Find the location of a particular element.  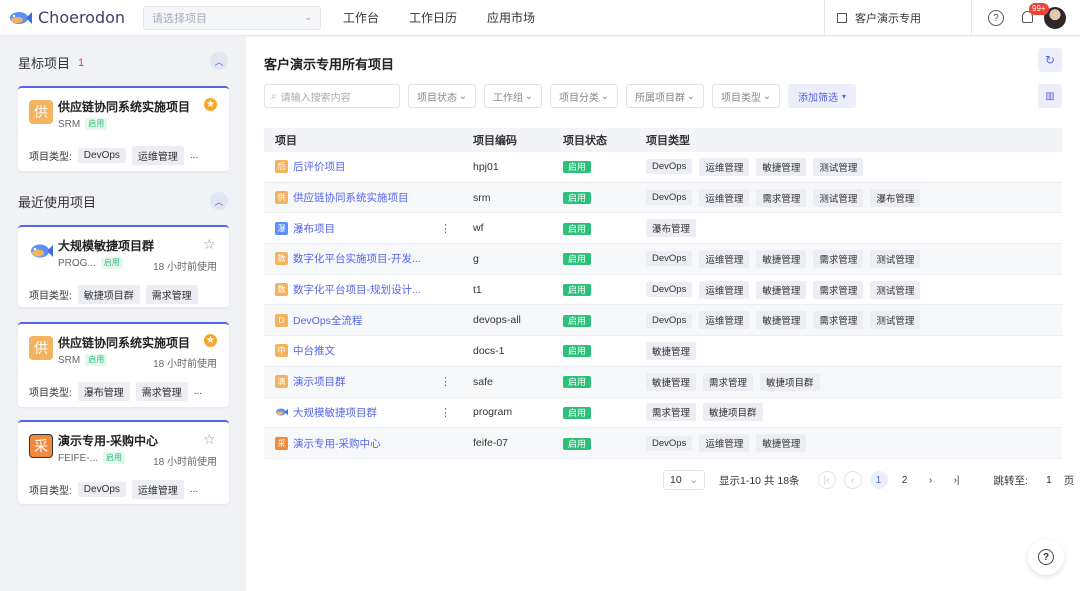

page-1: 1 is located at coordinates (878, 480).